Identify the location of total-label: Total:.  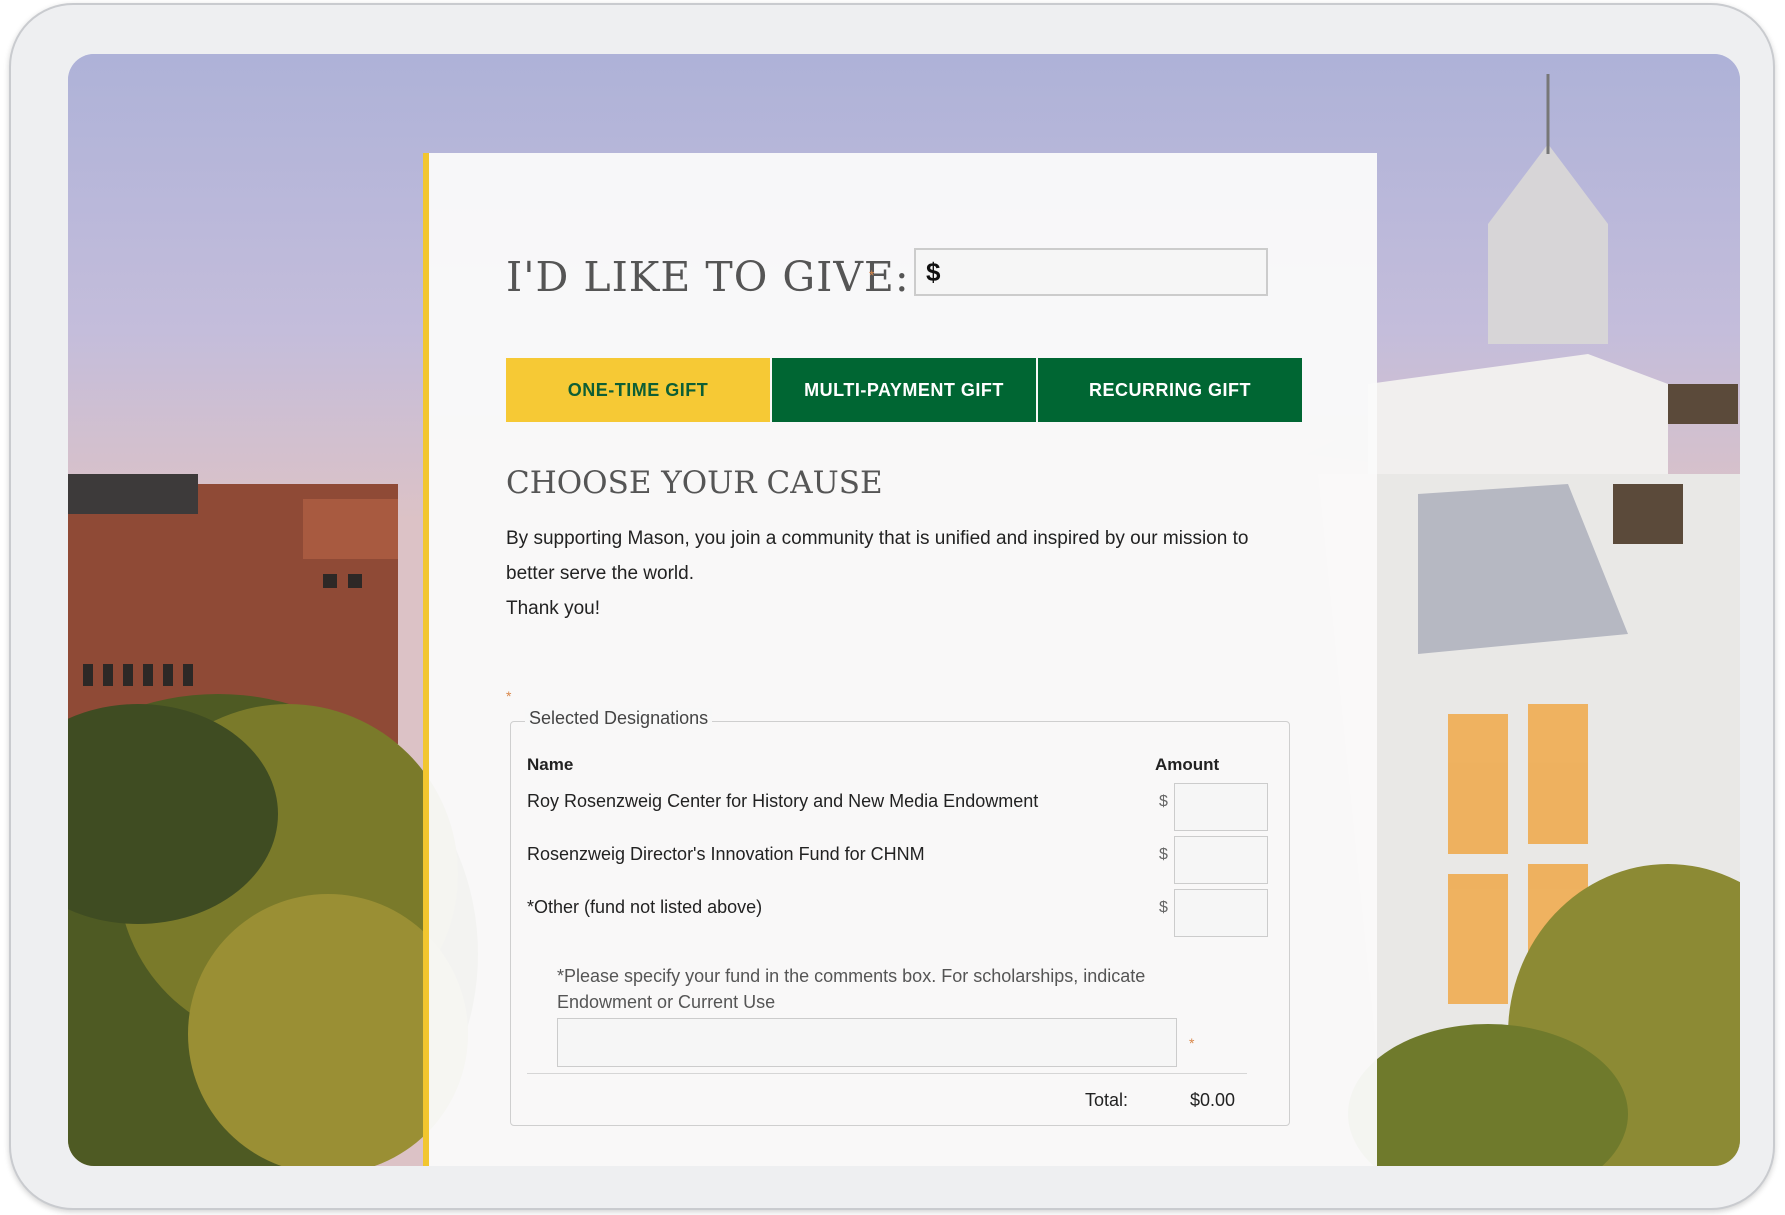
(1107, 1100).